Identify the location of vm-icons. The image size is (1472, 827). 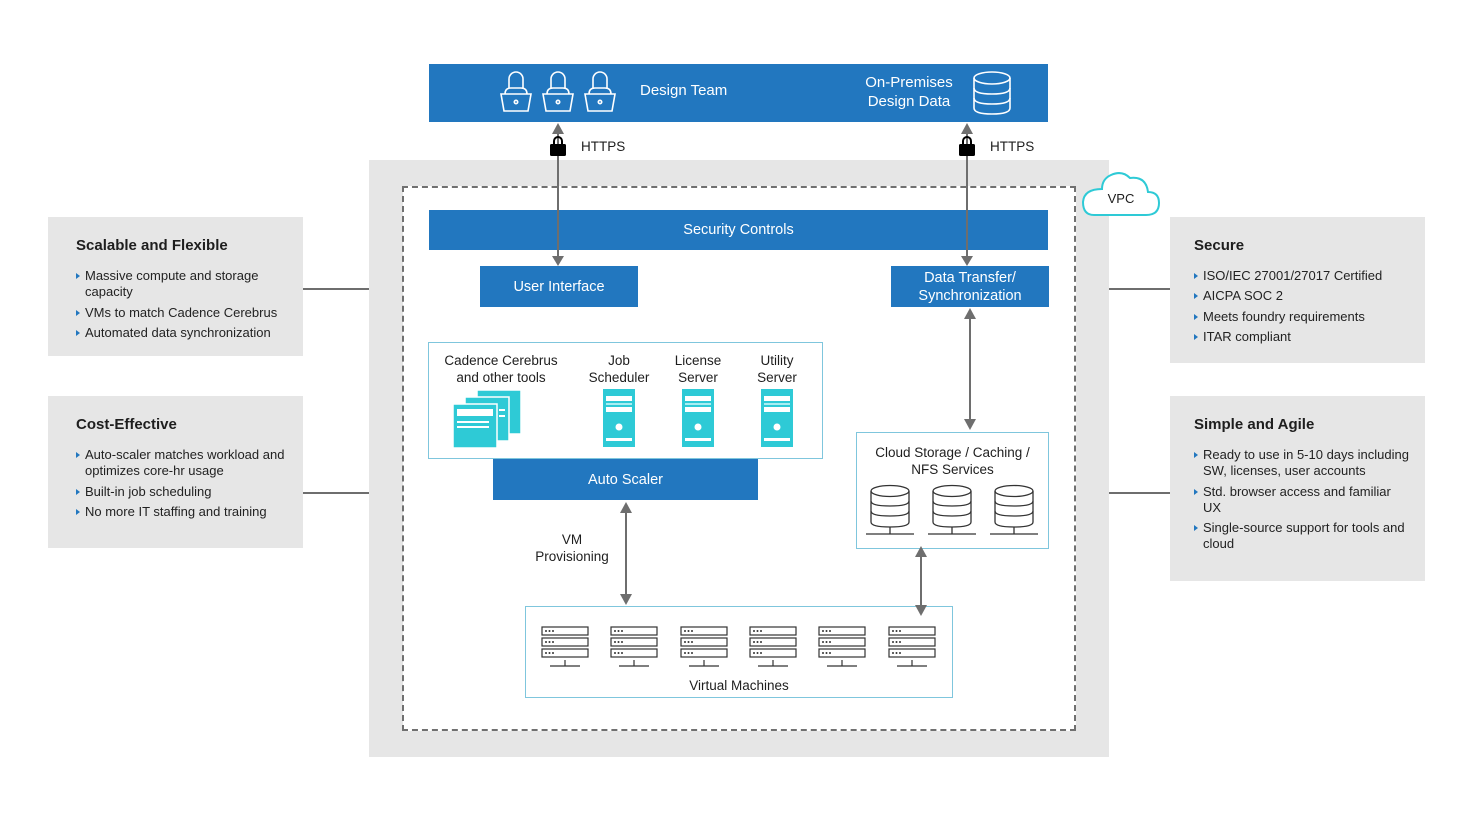
(740, 647).